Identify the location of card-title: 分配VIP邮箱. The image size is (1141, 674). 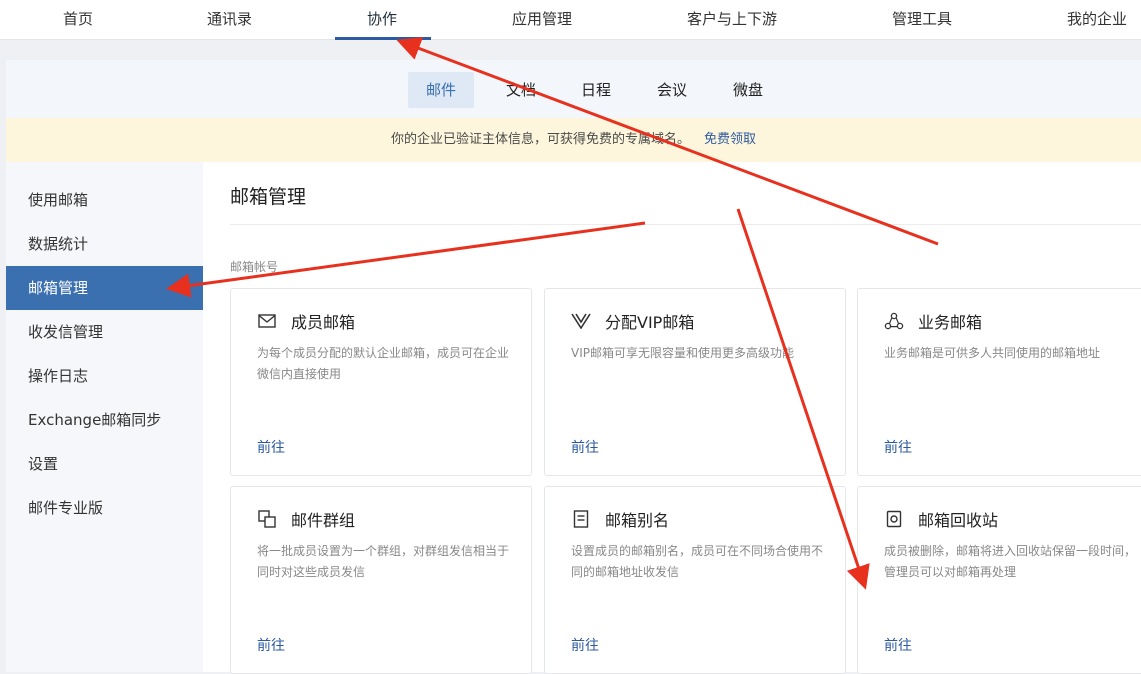
(650, 322).